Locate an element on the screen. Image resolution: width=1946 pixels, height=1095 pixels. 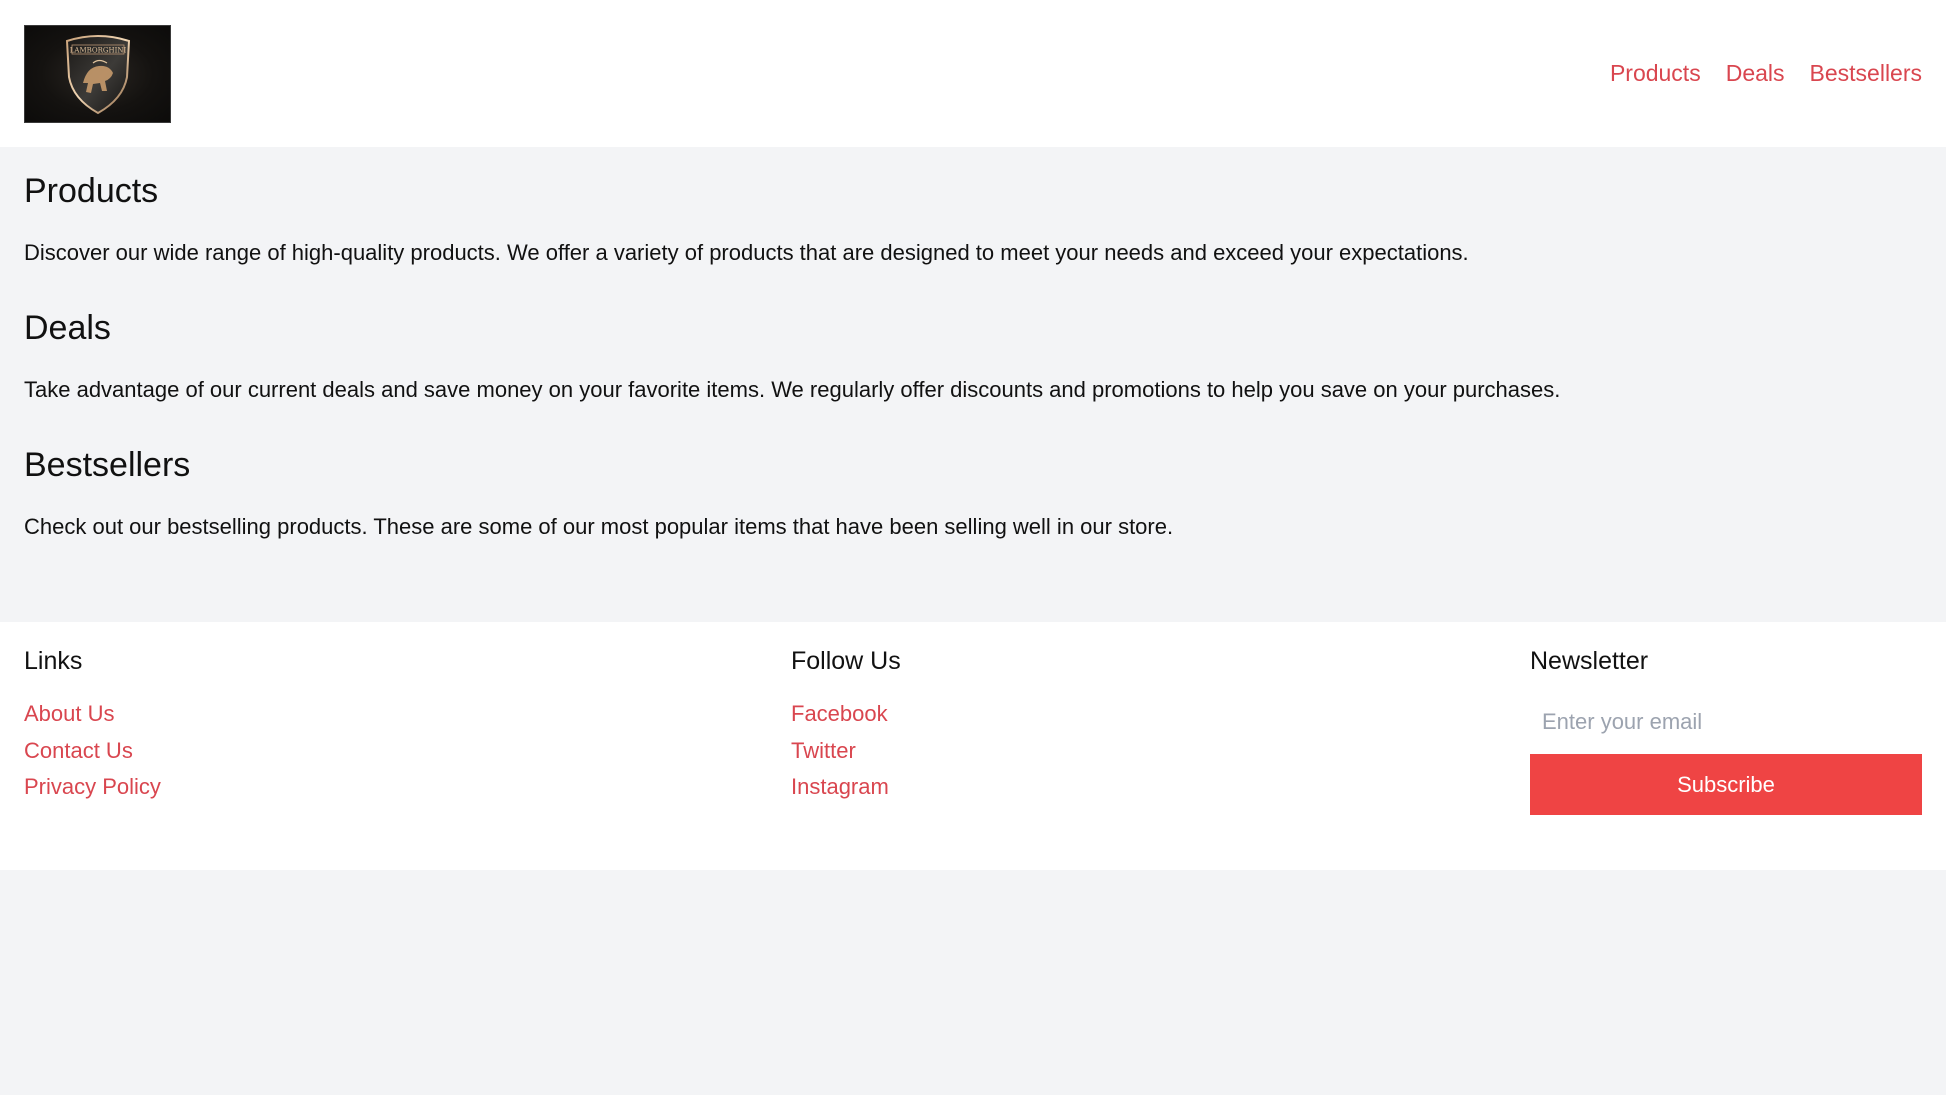
svg-text: LAMBORGHINI is located at coordinates (97, 50).